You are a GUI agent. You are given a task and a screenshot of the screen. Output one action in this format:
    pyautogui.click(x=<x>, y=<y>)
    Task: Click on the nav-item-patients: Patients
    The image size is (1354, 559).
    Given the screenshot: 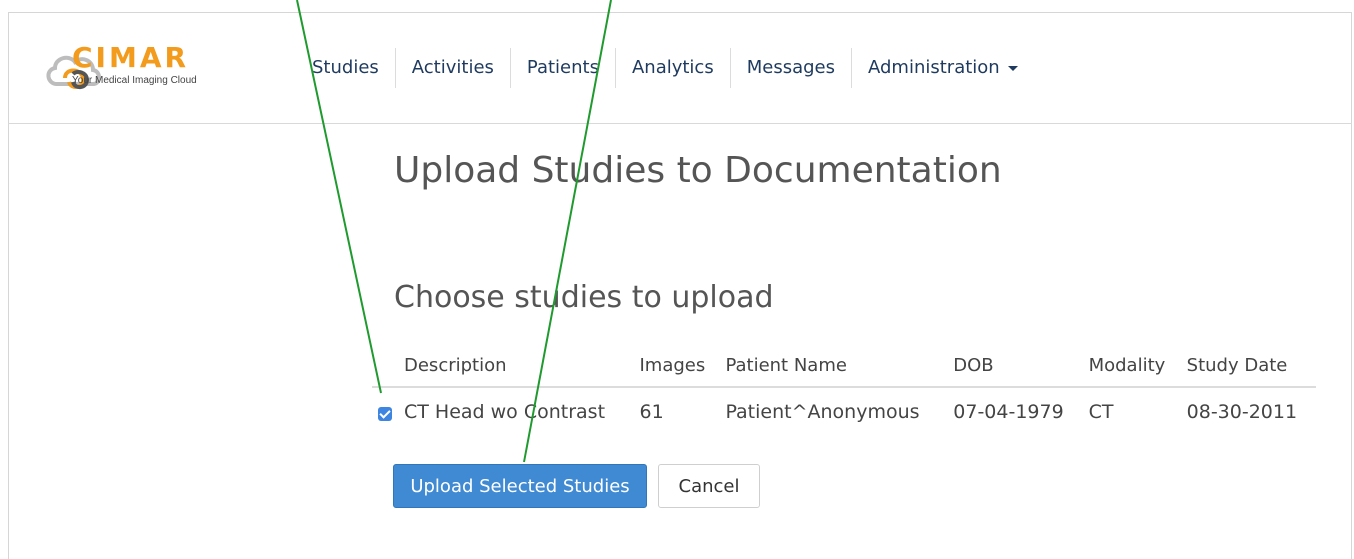 What is the action you would take?
    pyautogui.click(x=562, y=68)
    